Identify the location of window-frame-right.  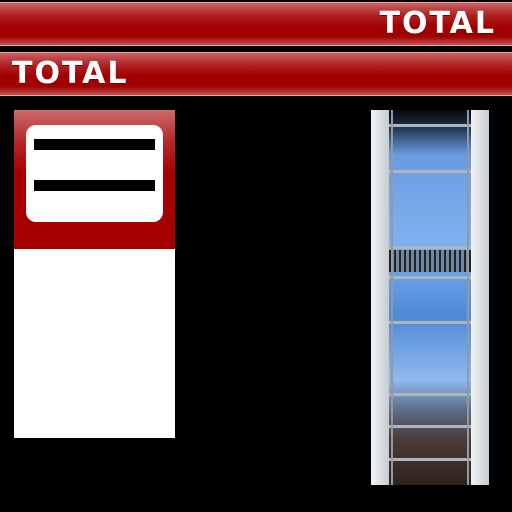
(480, 297).